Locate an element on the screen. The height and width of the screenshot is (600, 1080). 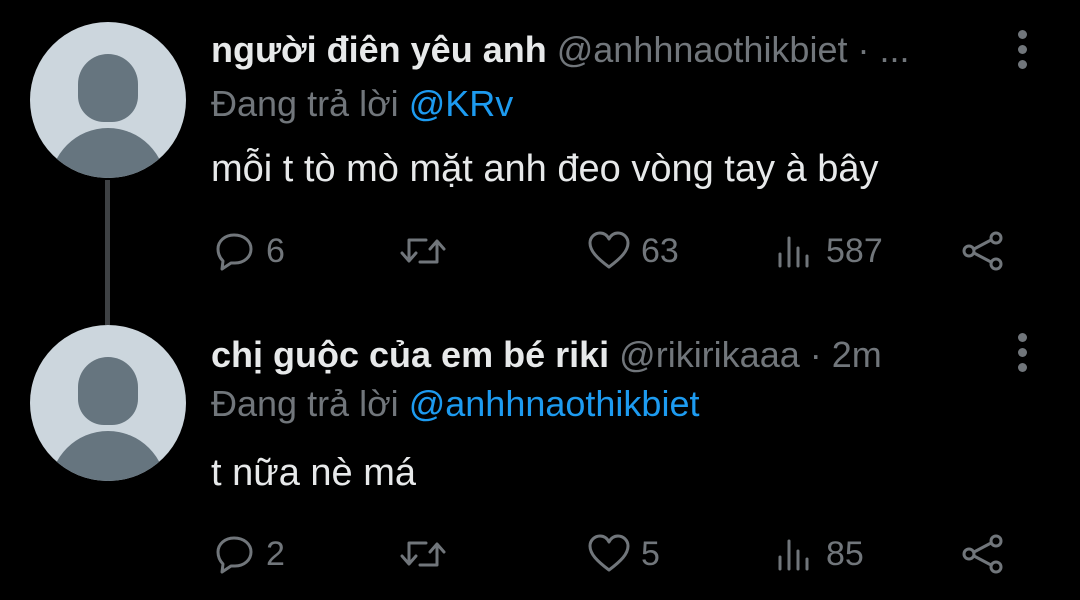
replying-to-line: Đang trả lời @anhhnaothikbiet is located at coordinates (455, 404).